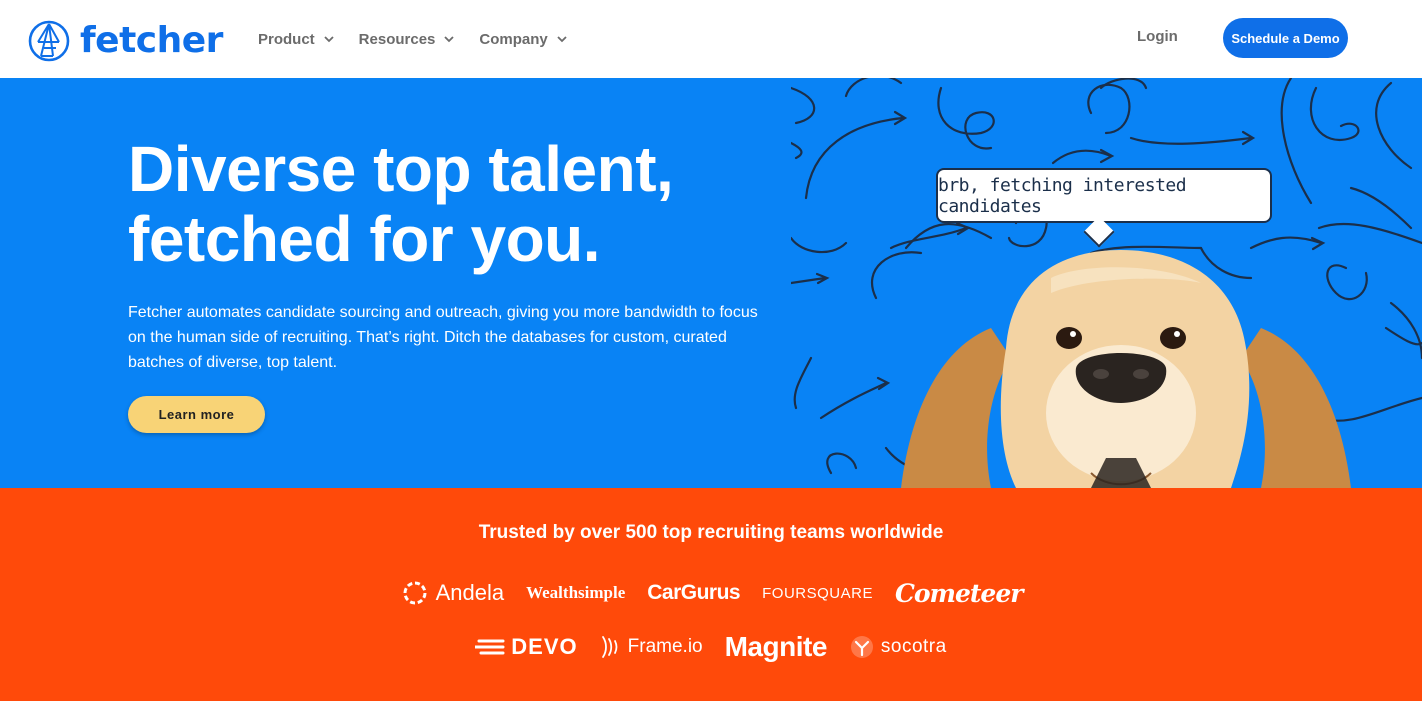 The width and height of the screenshot is (1422, 701). Describe the element at coordinates (544, 646) in the screenshot. I see `devo-text: DEVO` at that location.